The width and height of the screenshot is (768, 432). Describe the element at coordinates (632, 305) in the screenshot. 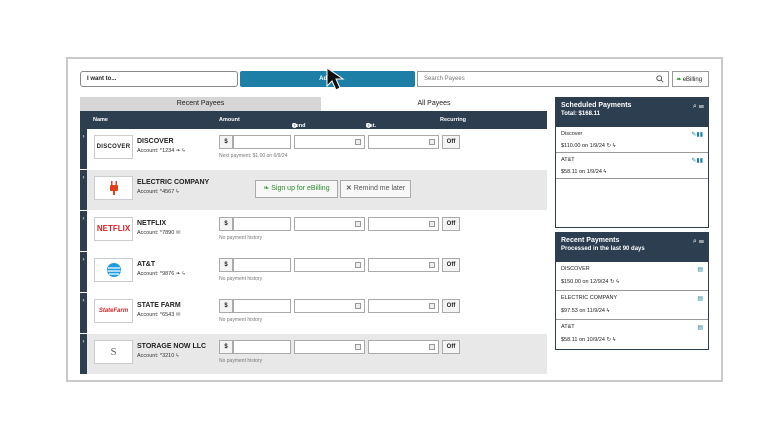

I see `list-item: ELECTRIC COMPANY $97.53 on 11/9/24 ϟ ▤` at that location.